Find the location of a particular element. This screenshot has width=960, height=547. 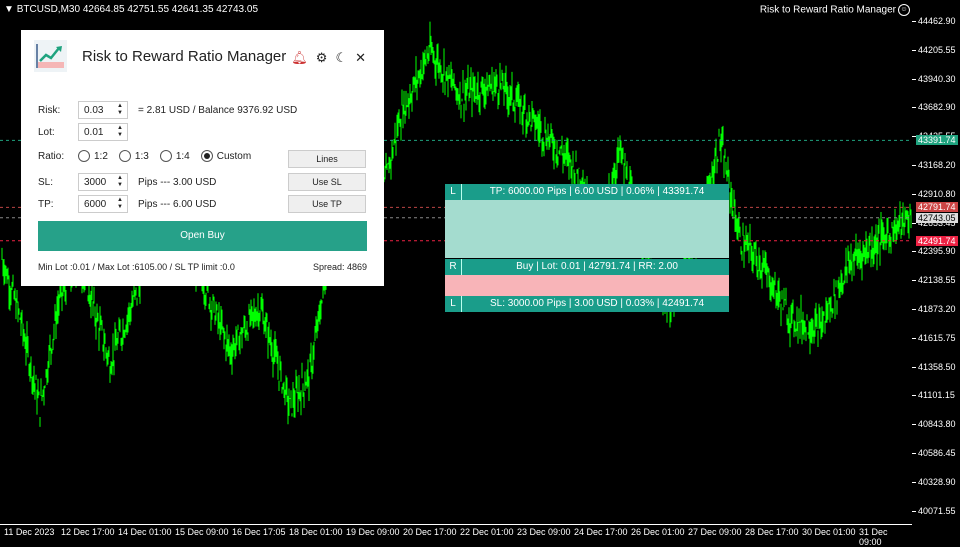

tp-tag: L is located at coordinates (453, 192).